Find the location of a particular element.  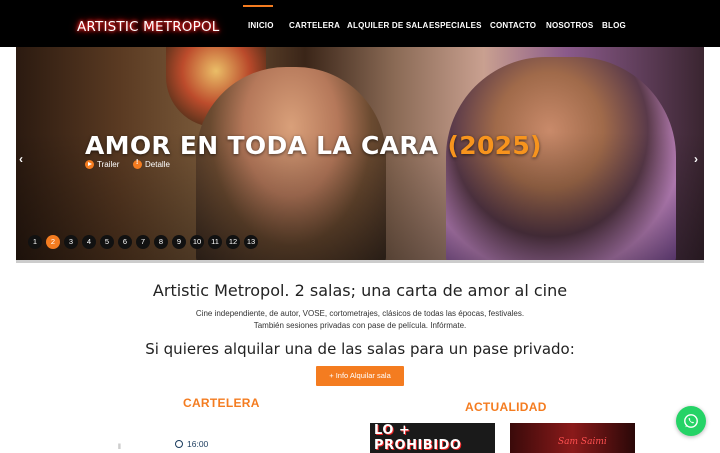

info-rent-room-button: + Info Alquilar sala is located at coordinates (360, 376).